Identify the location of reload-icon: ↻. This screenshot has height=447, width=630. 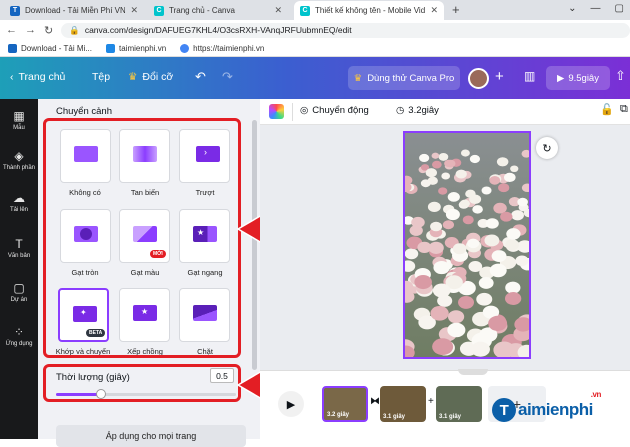
(48, 30).